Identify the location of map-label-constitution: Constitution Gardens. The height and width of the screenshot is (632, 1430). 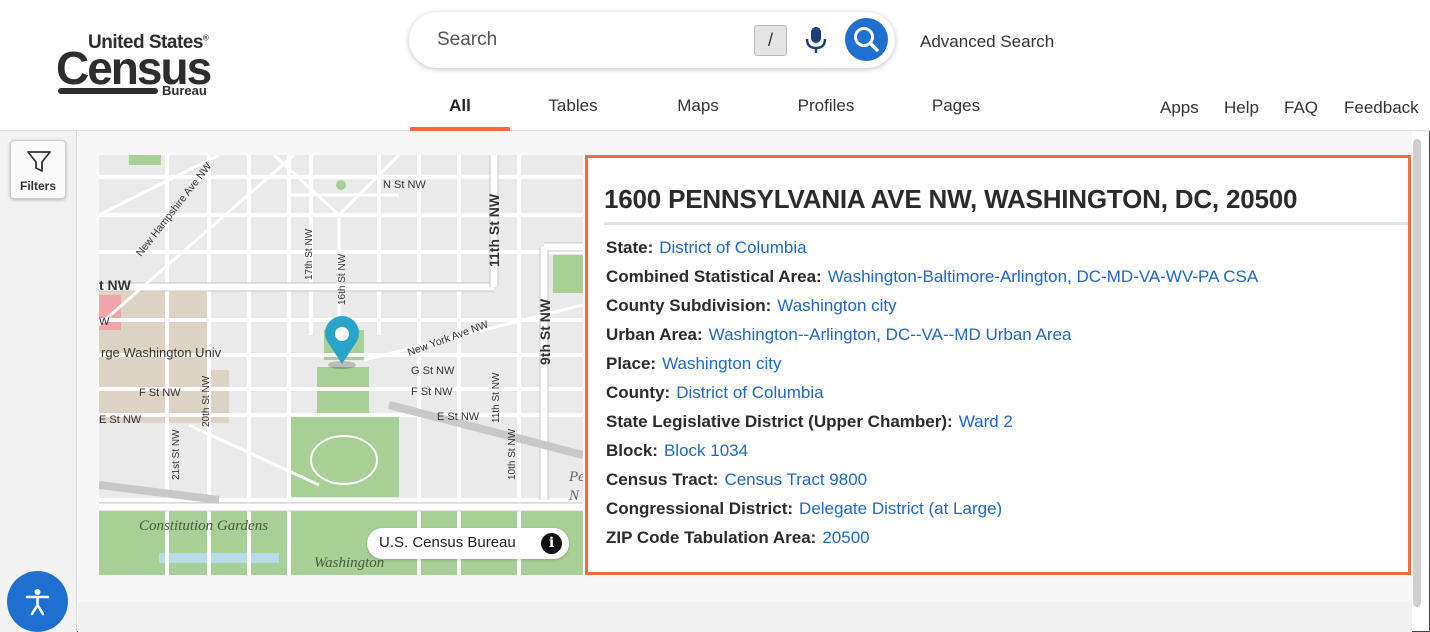
(203, 526).